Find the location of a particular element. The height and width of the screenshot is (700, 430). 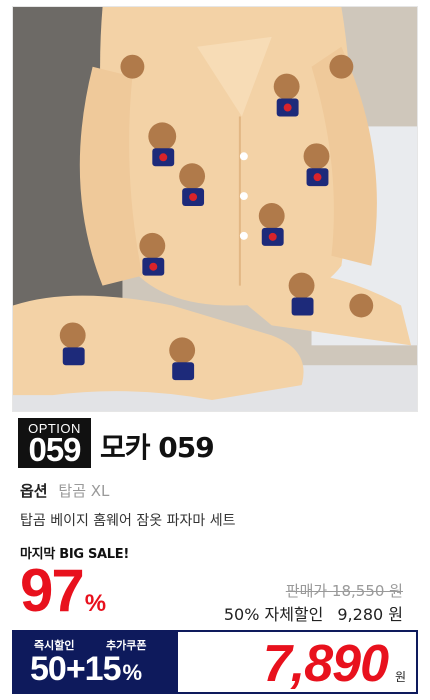

self-discount: 50% 자체할인 9,280 원 is located at coordinates (313, 613).